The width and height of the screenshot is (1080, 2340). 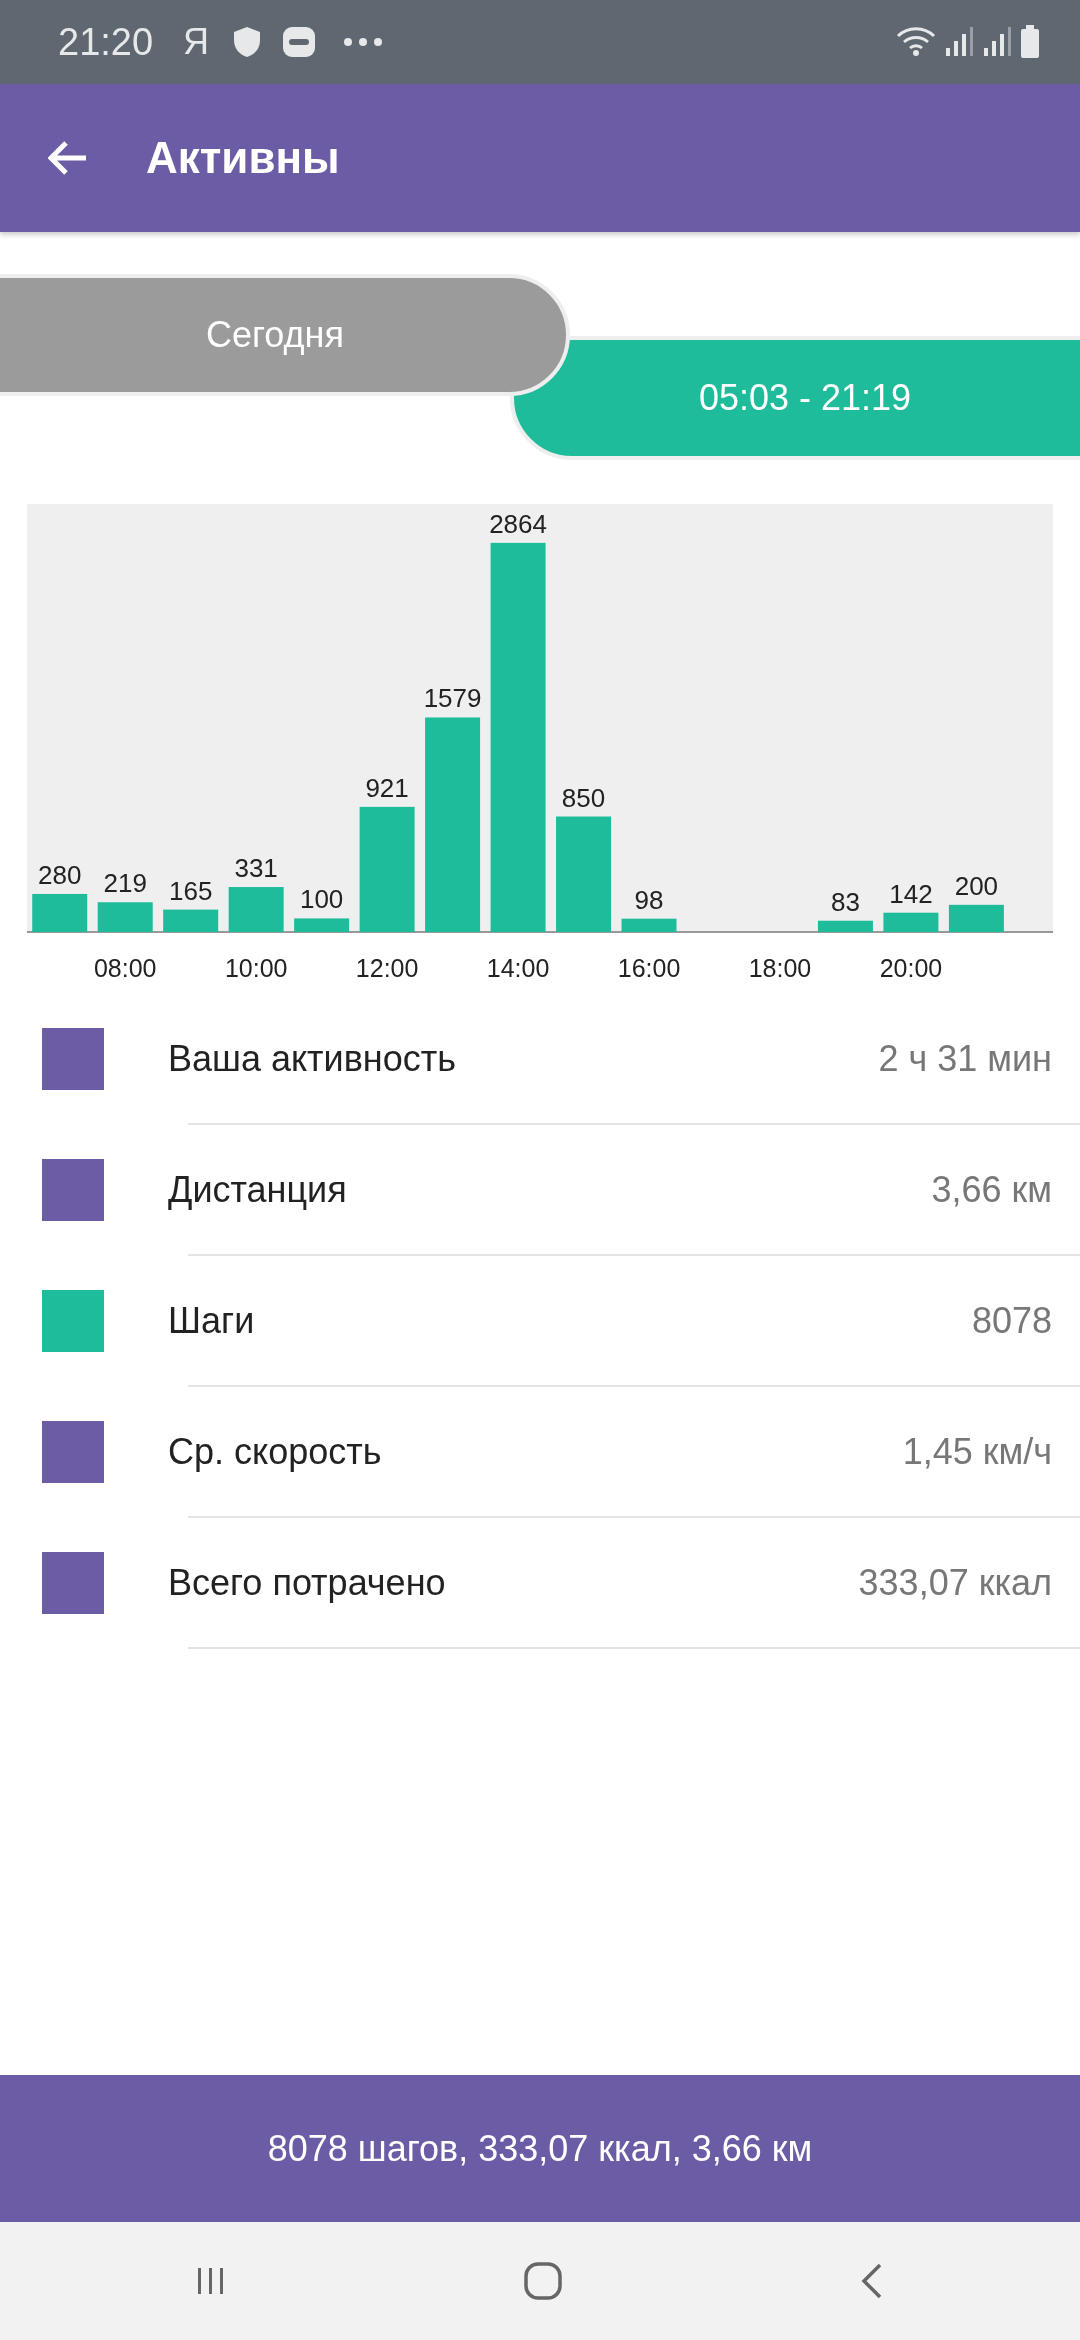 What do you see at coordinates (649, 899) in the screenshot?
I see `bar-value-label: 98` at bounding box center [649, 899].